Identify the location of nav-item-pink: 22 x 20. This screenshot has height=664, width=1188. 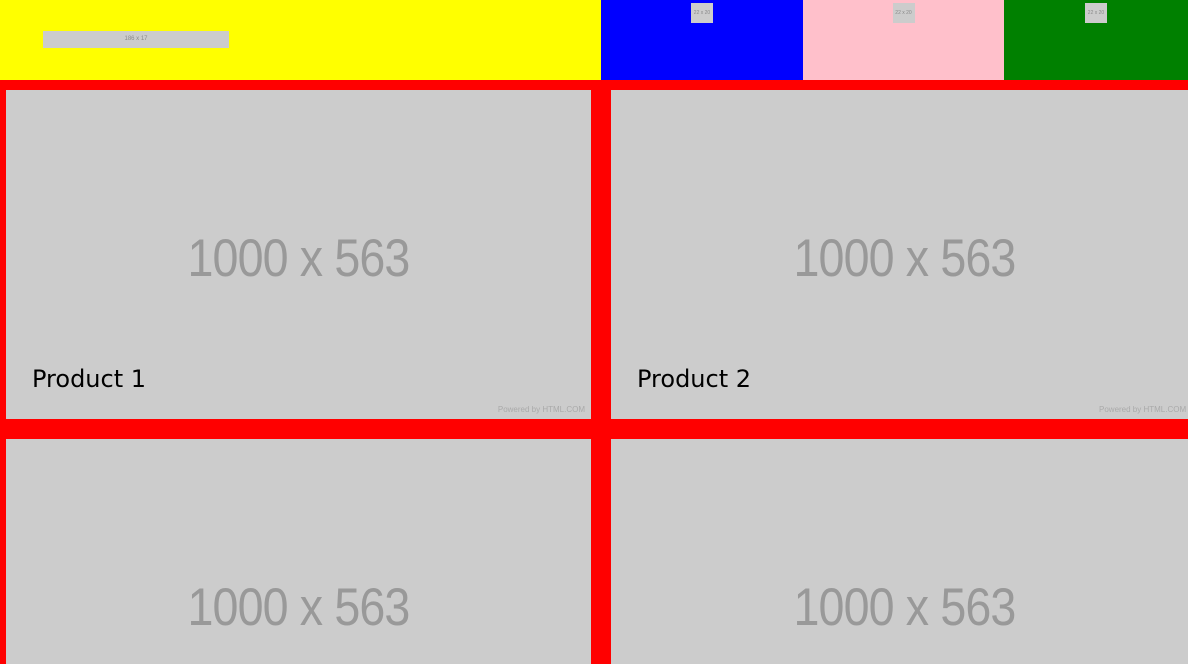
(903, 40).